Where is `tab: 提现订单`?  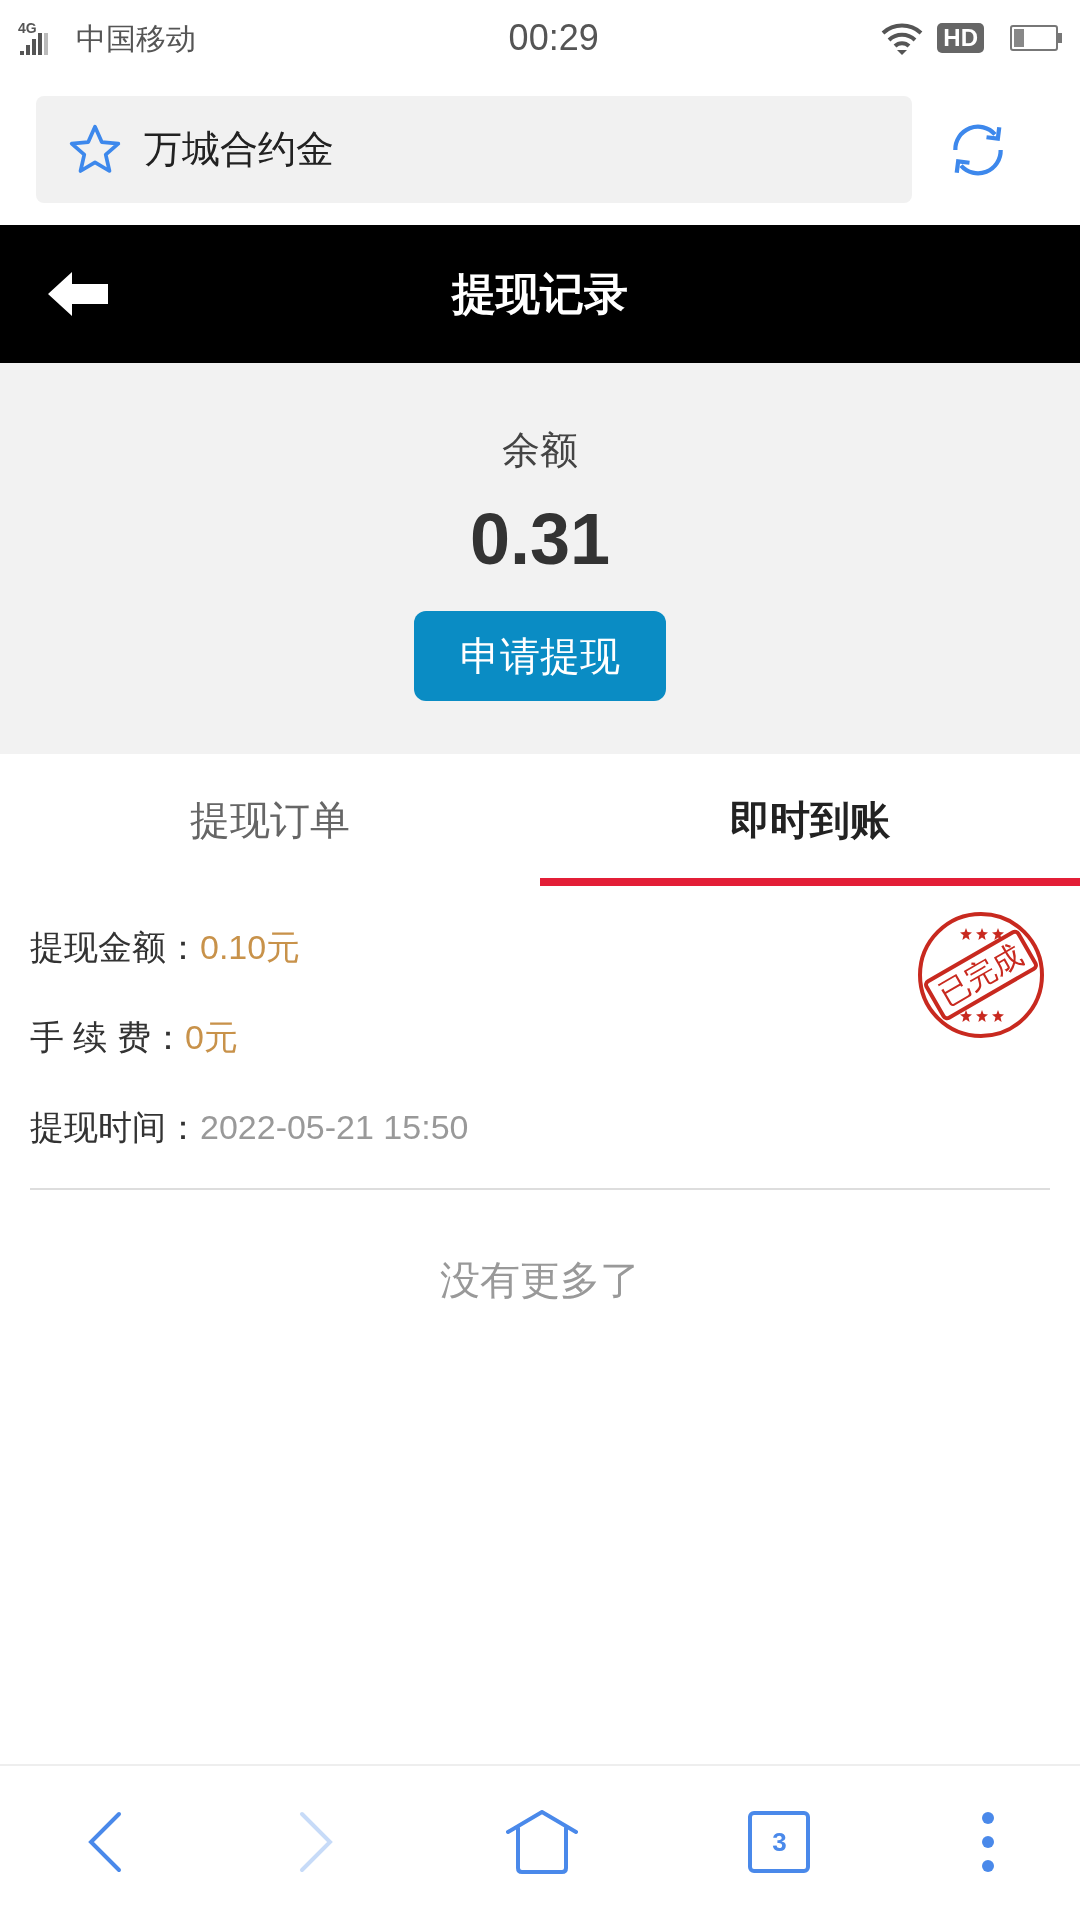
tab: 提现订单 is located at coordinates (270, 820).